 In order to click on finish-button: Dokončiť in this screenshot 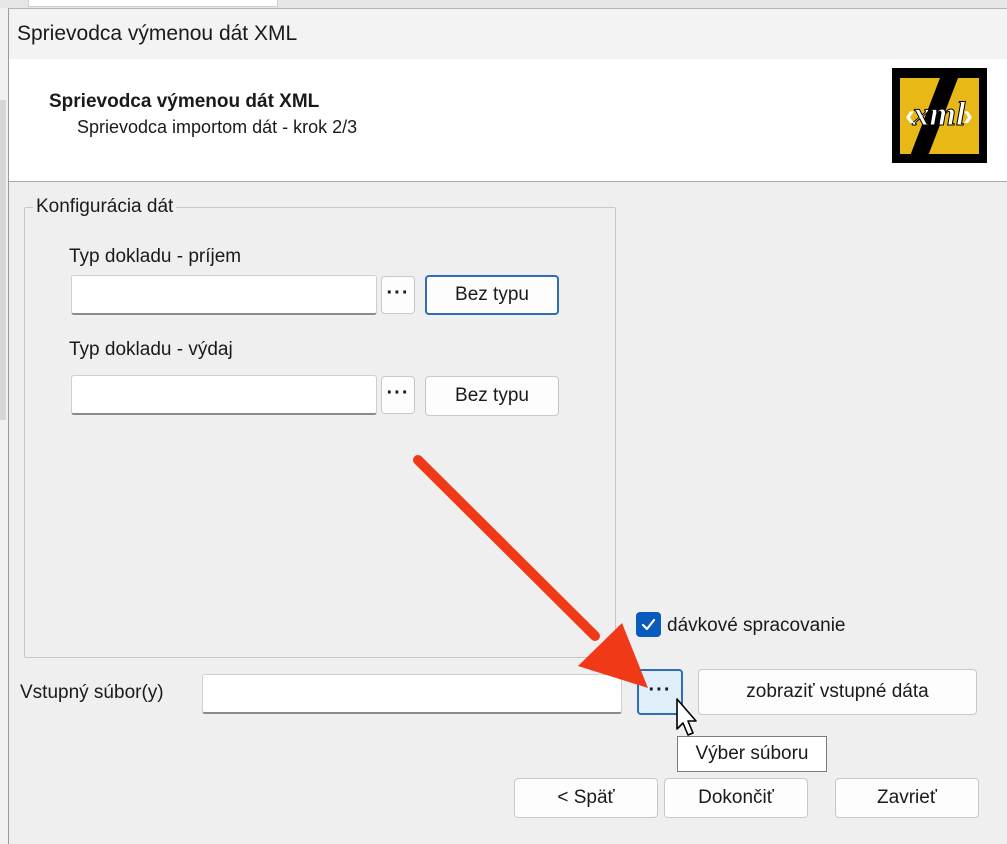, I will do `click(736, 798)`.